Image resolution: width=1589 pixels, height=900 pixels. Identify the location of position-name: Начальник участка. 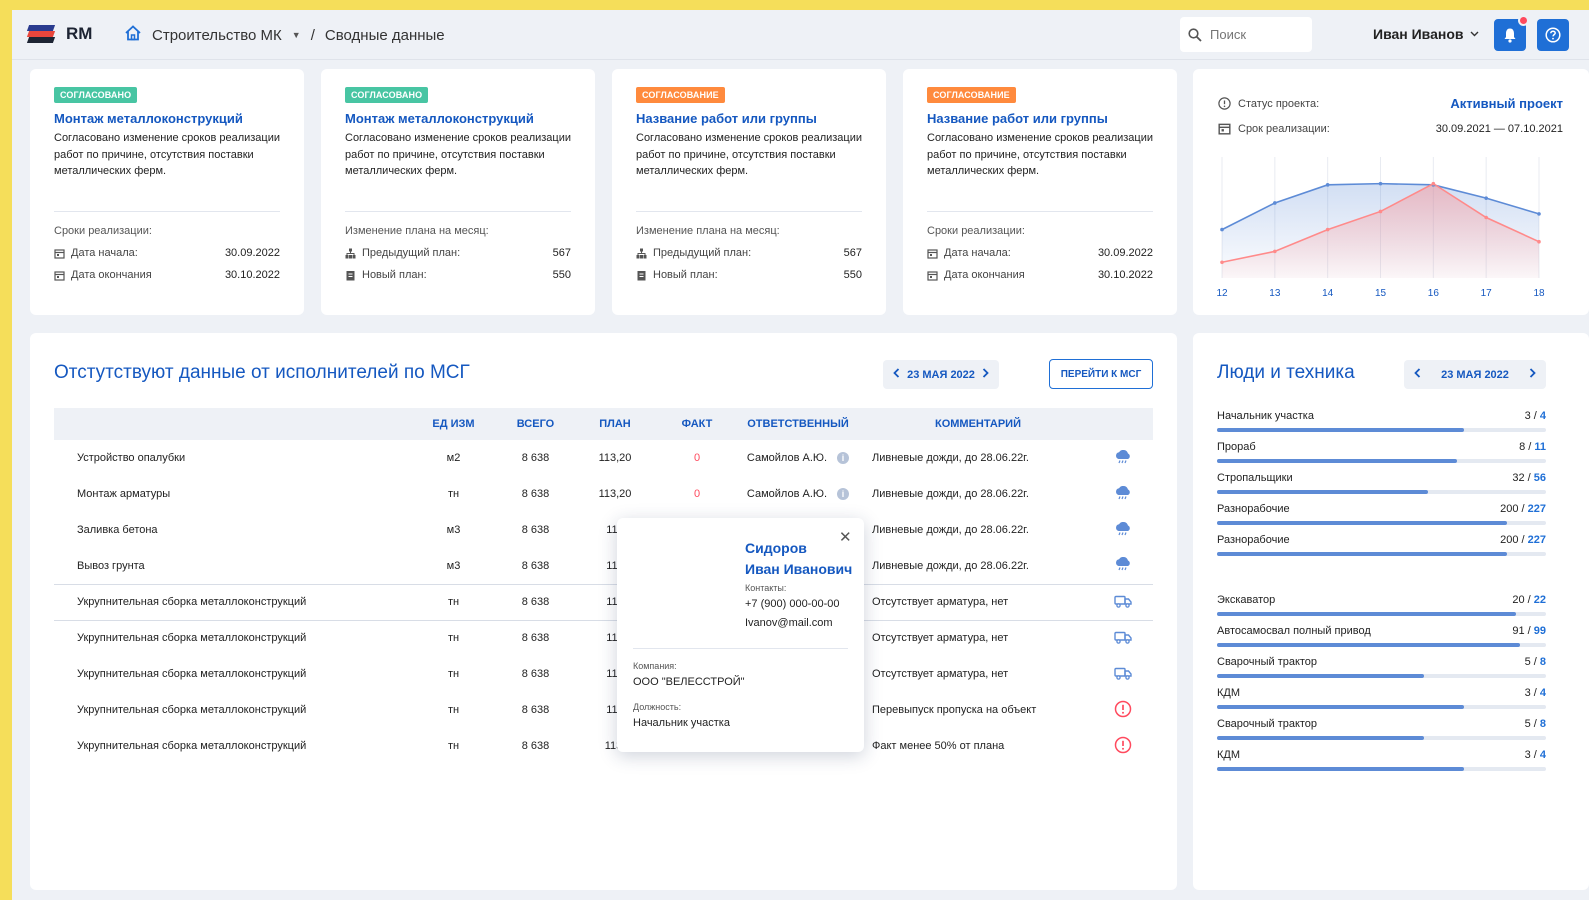
(681, 723).